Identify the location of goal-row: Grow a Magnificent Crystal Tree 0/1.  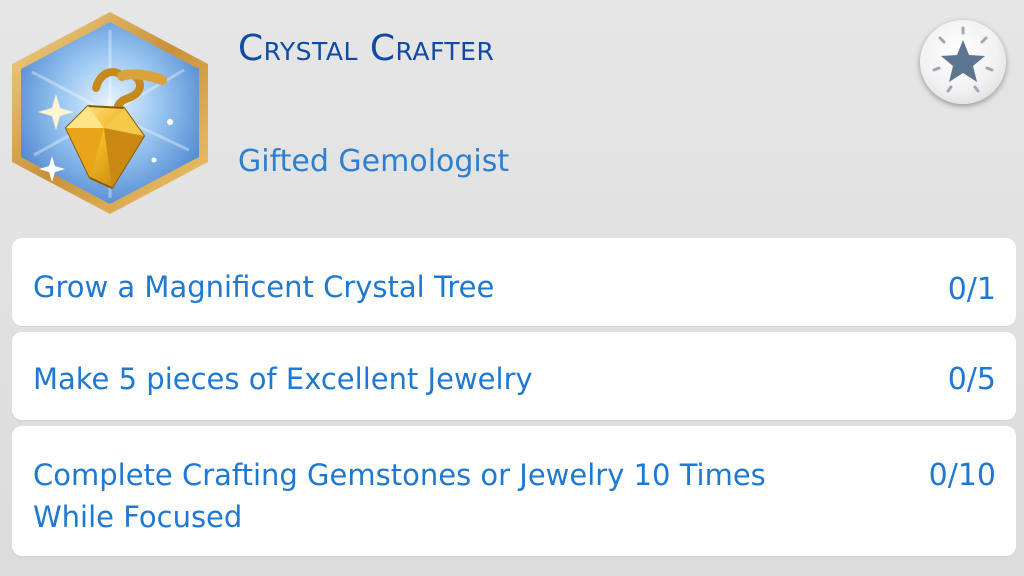
(514, 282).